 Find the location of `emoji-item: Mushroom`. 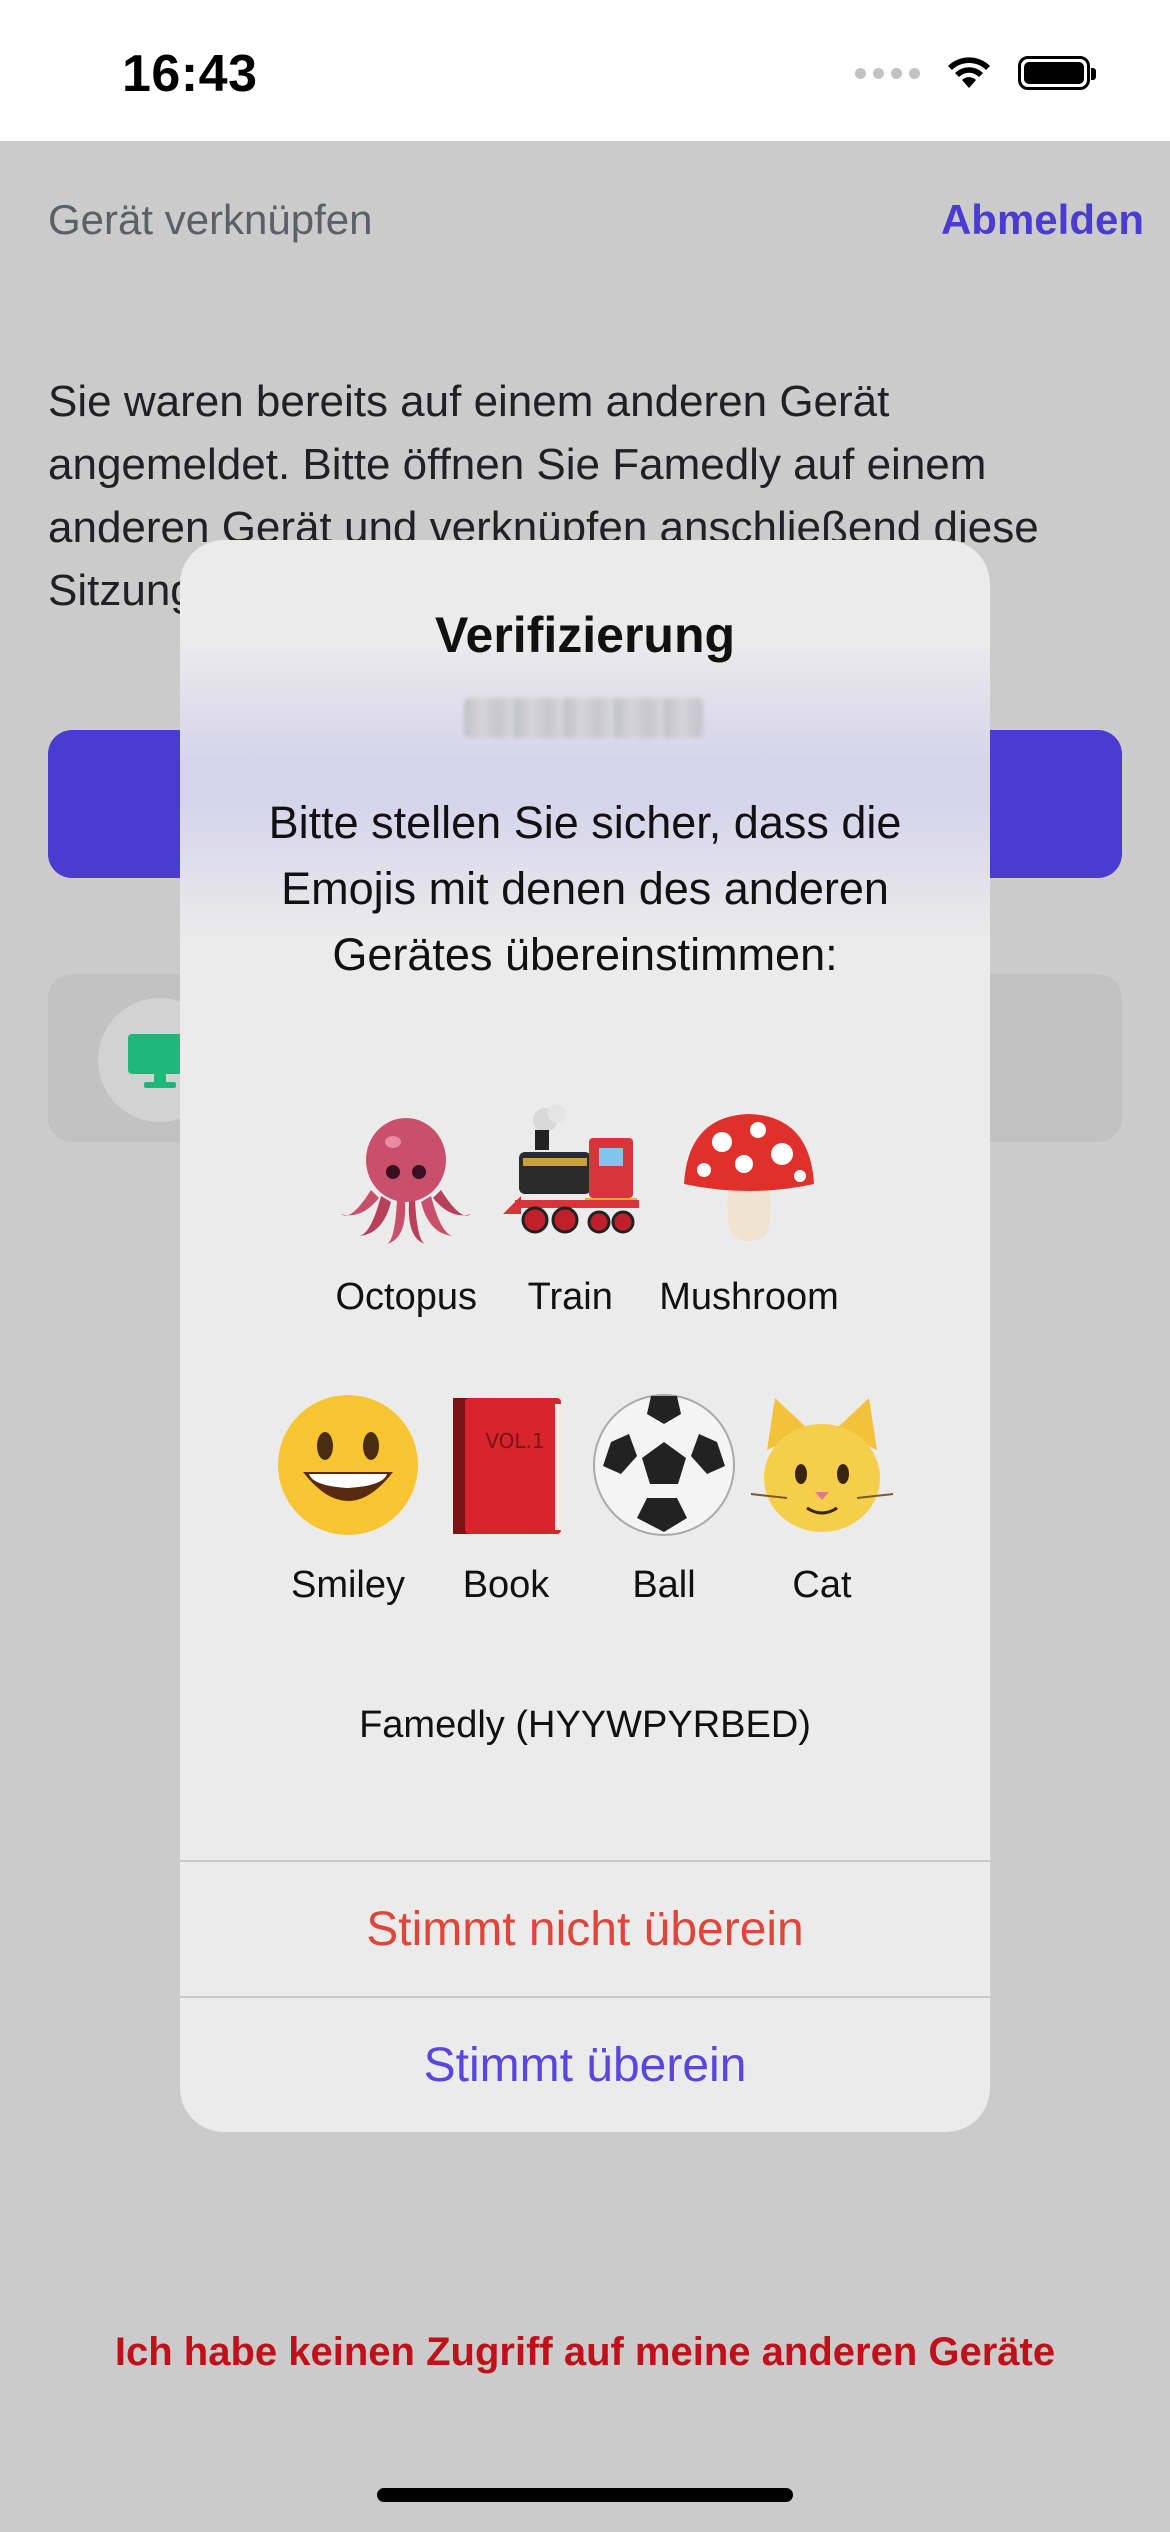

emoji-item: Mushroom is located at coordinates (749, 1210).